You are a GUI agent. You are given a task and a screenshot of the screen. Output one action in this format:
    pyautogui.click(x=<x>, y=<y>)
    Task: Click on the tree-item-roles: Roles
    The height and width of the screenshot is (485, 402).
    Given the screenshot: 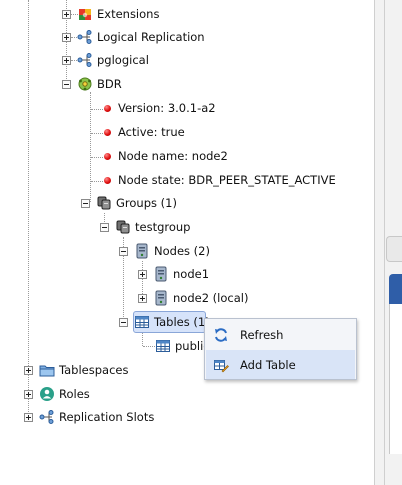 What is the action you would take?
    pyautogui.click(x=57, y=394)
    